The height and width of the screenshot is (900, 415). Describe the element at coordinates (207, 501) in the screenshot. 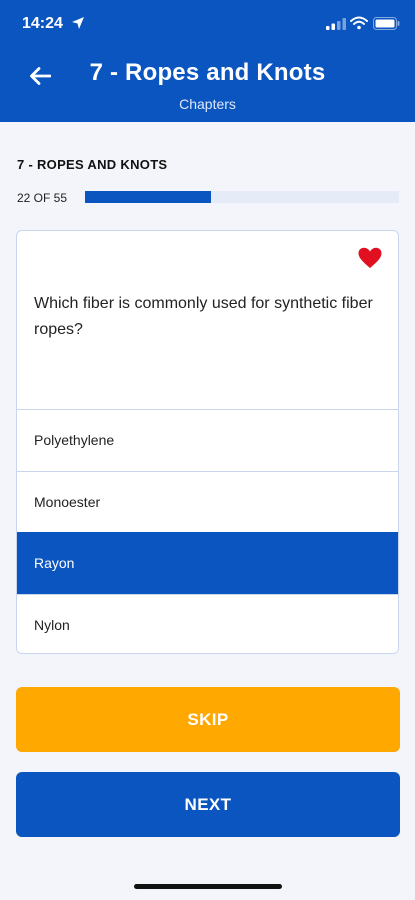

I see `answer-option: Monoester` at that location.